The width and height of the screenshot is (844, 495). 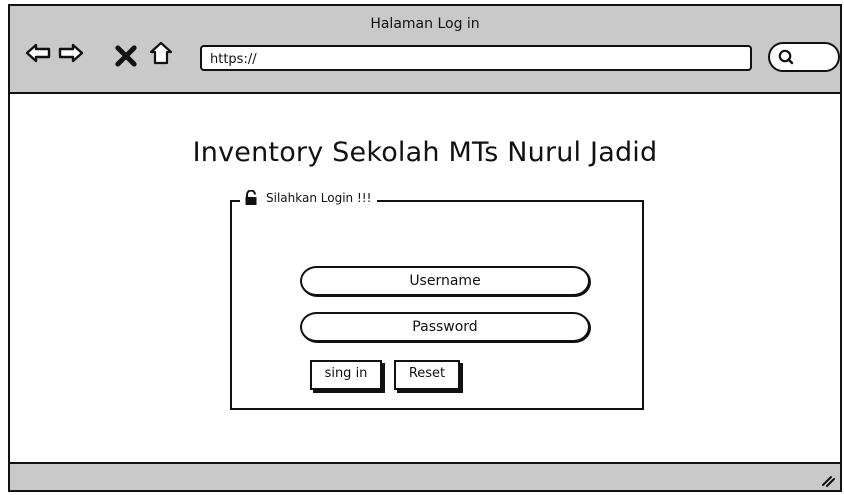 What do you see at coordinates (38, 53) in the screenshot?
I see `back-arrow-icon` at bounding box center [38, 53].